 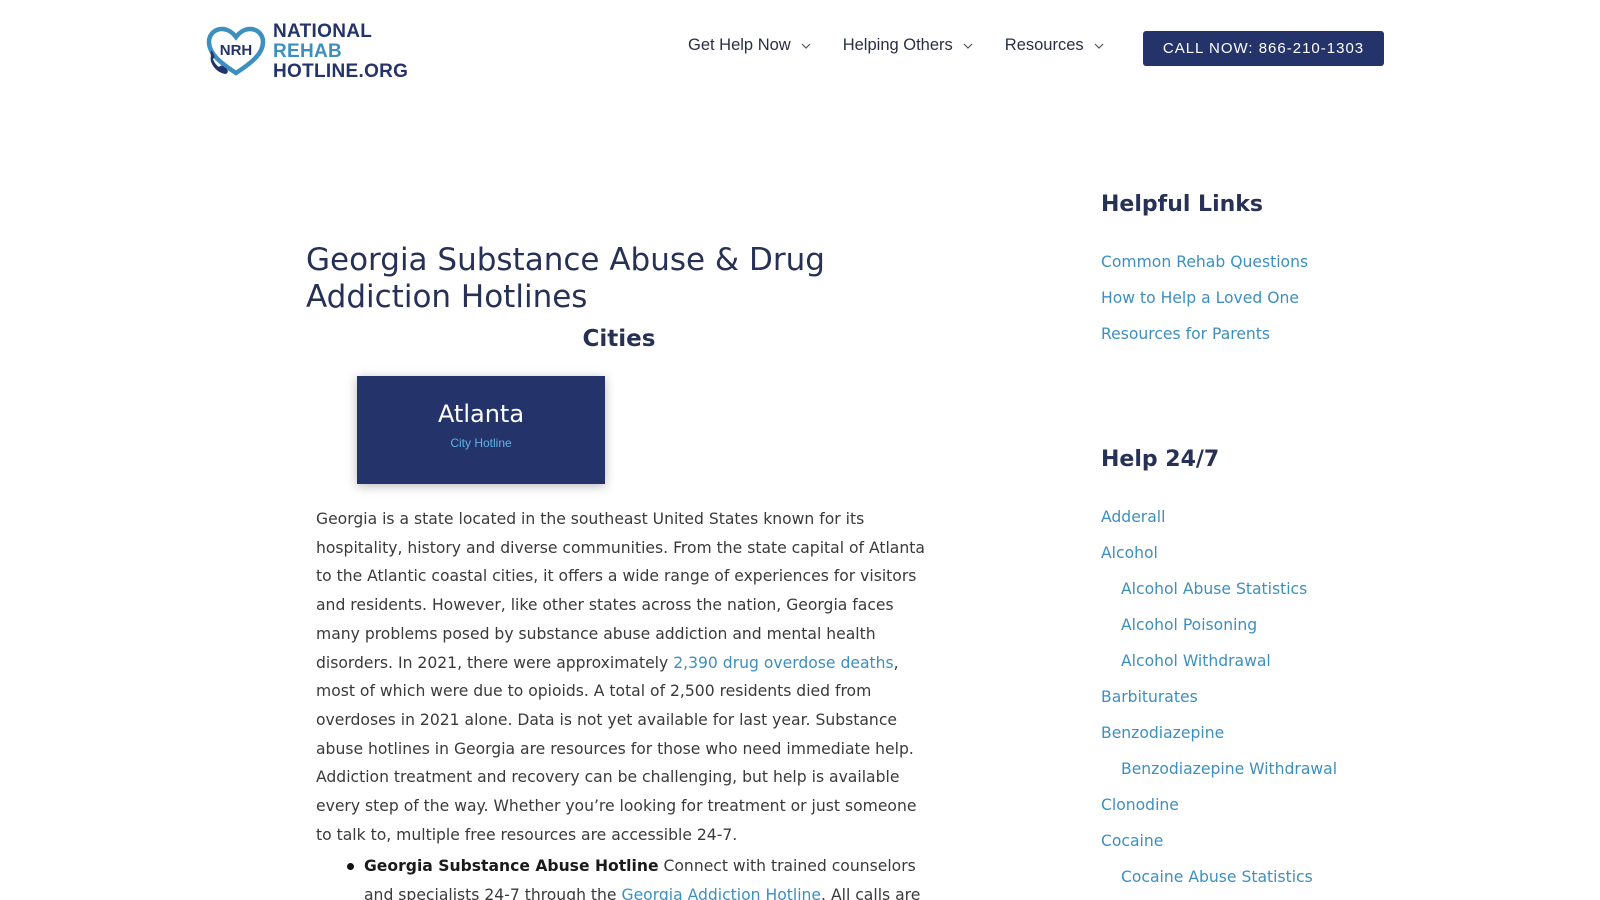 I want to click on sidebar-link-alcohol-poisoning: Alcohol Poisoning, so click(x=1189, y=625).